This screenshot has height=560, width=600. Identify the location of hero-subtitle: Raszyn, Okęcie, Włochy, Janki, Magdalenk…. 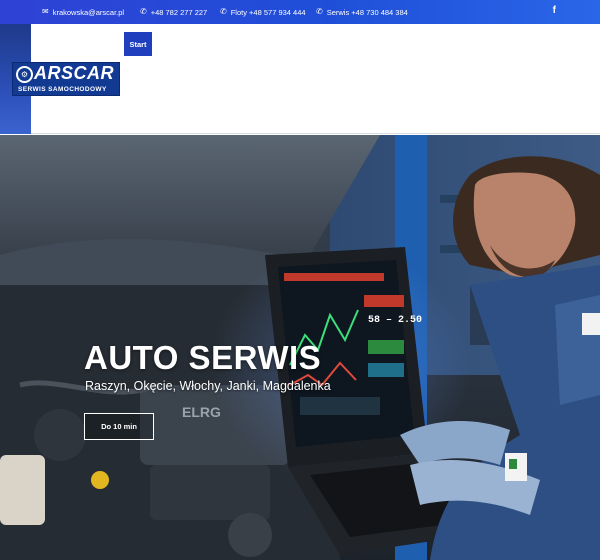
(208, 386).